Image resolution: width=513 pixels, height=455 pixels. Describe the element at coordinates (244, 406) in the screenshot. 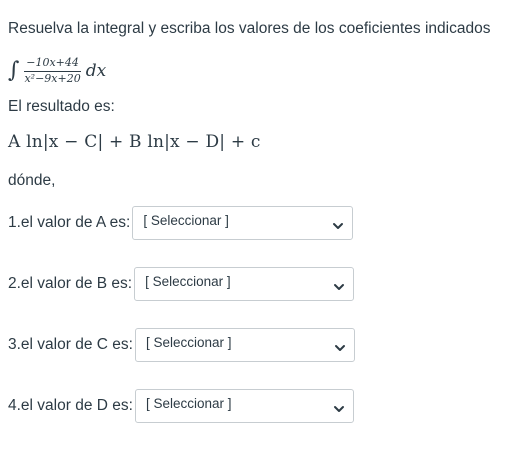

I see `select-d-dropdown: [ Seleccionar ]` at that location.